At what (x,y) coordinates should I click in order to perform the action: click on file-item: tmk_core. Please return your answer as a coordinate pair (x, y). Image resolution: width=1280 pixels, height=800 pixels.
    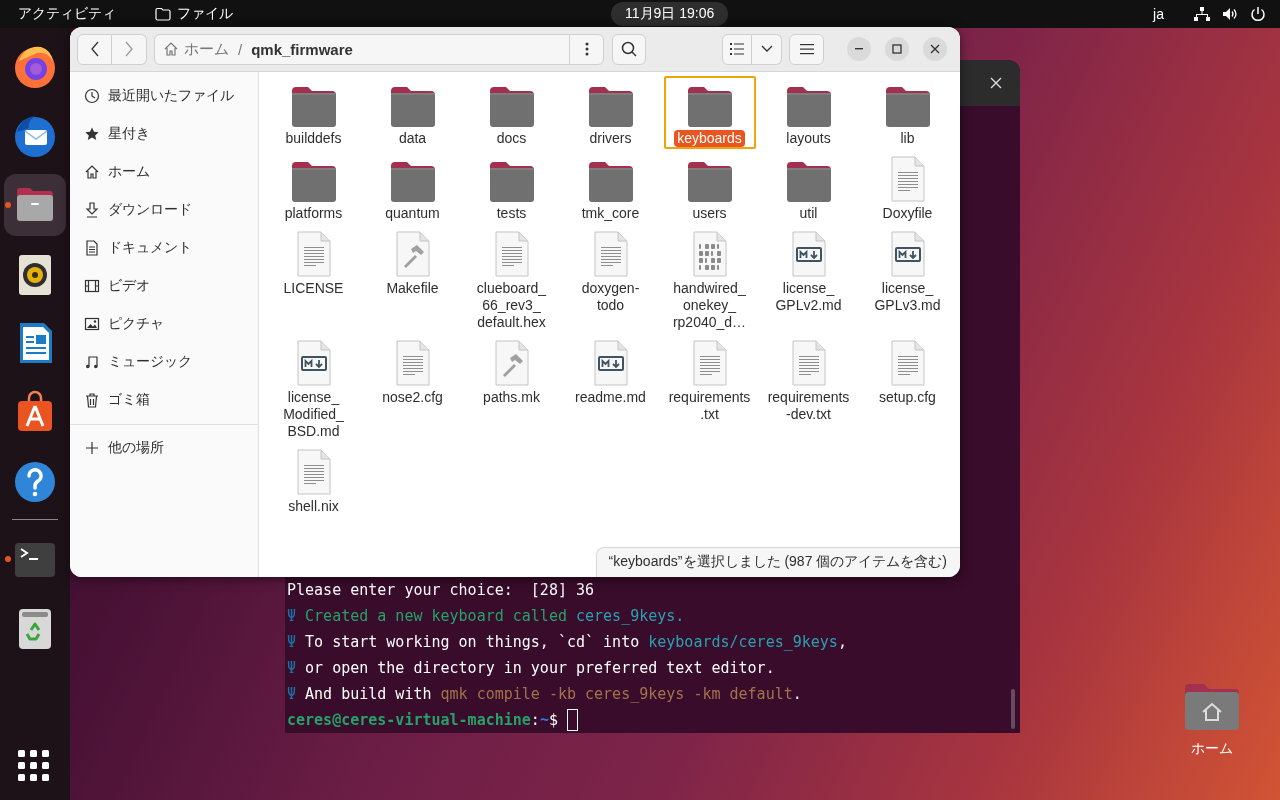
    Looking at the image, I should click on (610, 187).